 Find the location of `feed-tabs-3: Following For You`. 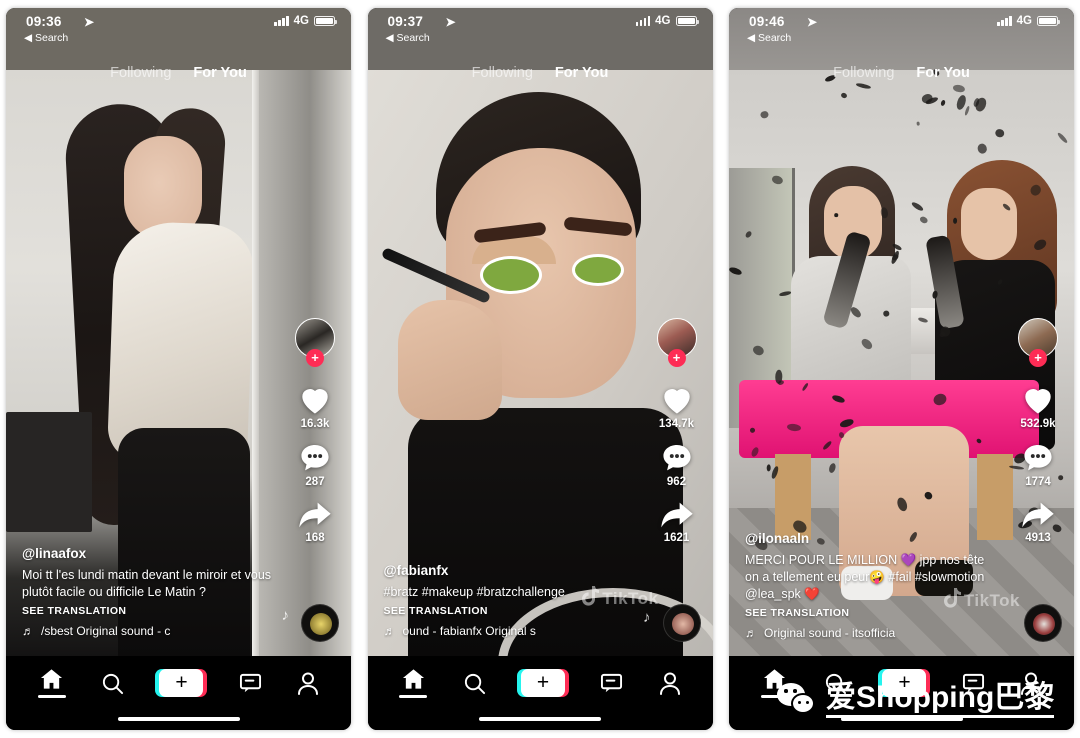

feed-tabs-3: Following For You is located at coordinates (901, 73).